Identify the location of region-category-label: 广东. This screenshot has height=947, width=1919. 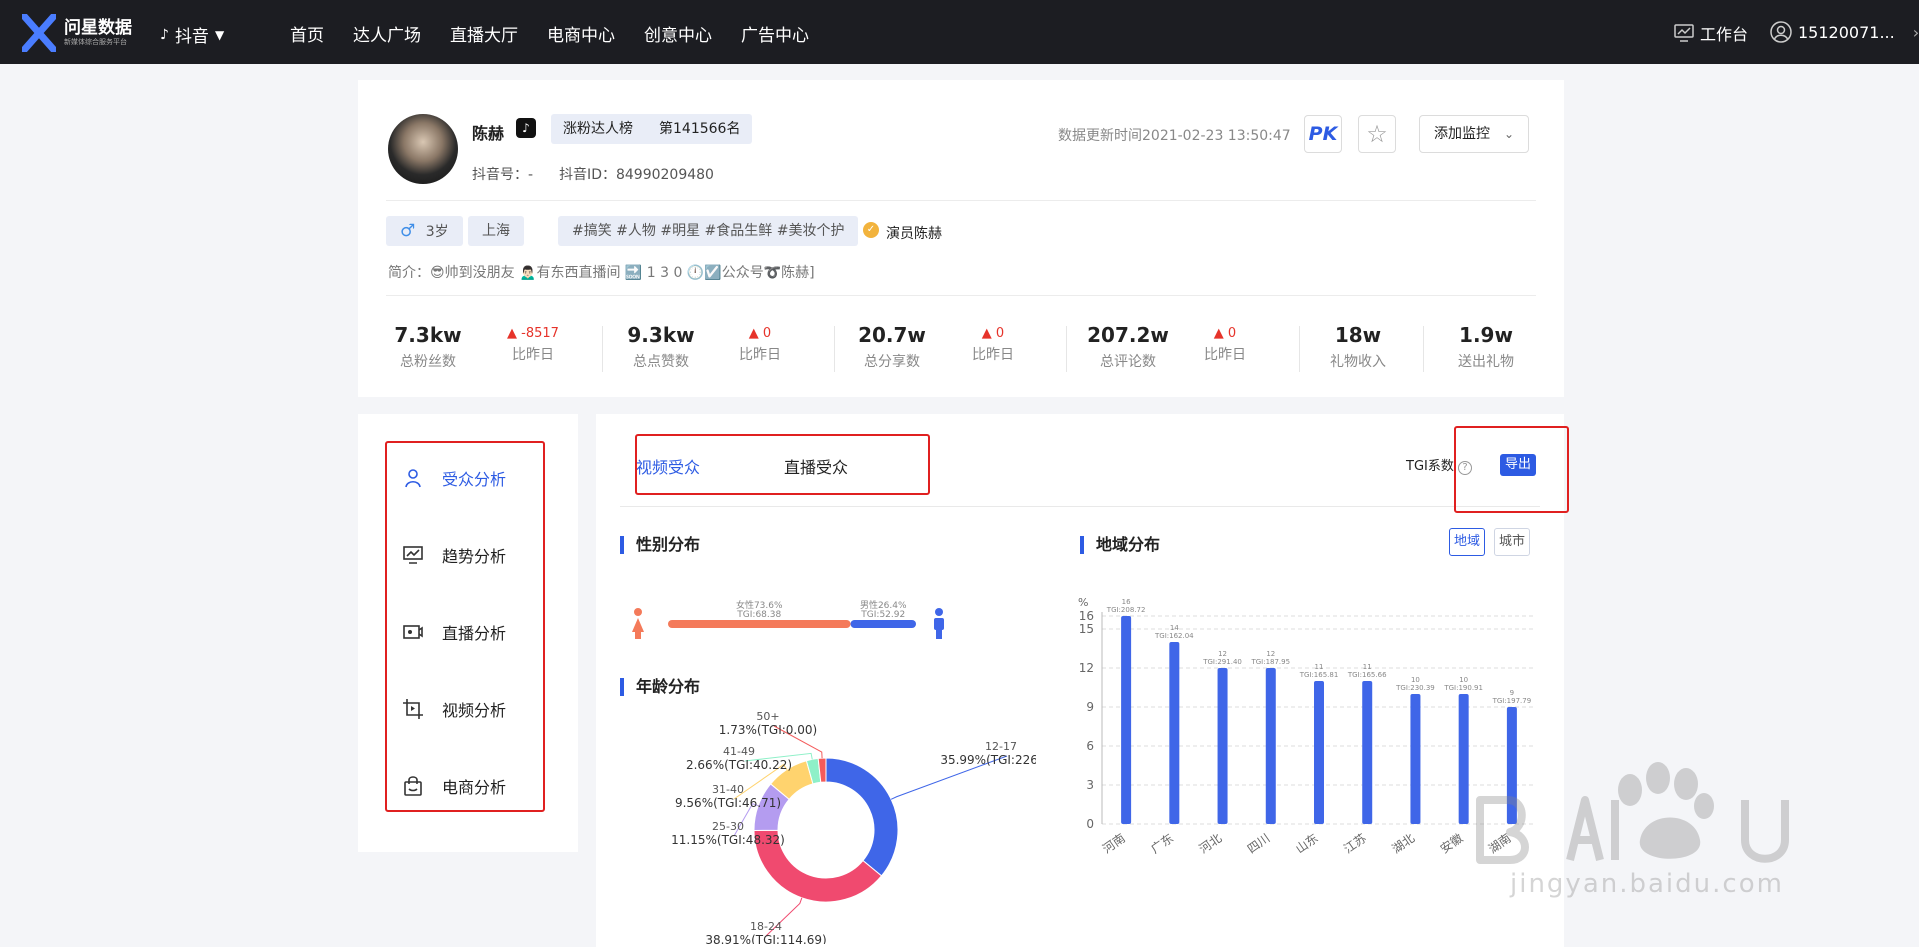
(1162, 843).